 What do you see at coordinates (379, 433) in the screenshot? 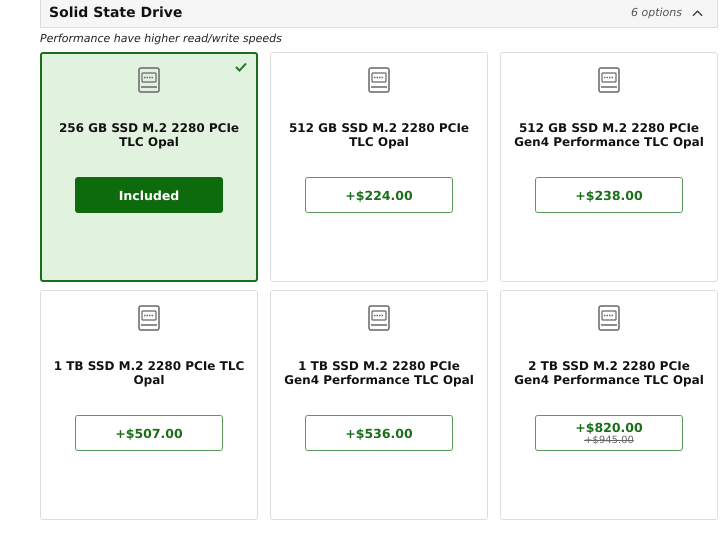
I see `price-button: +$536.00` at bounding box center [379, 433].